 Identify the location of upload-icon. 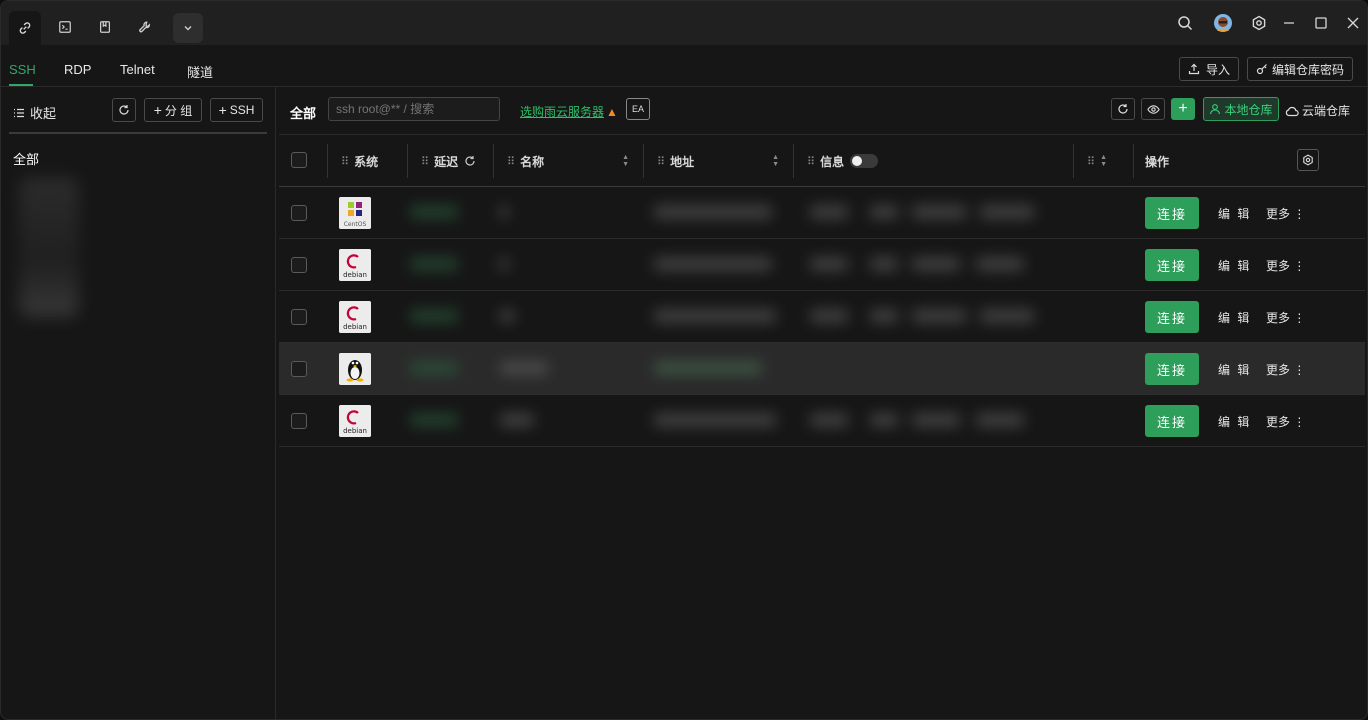
(1194, 69).